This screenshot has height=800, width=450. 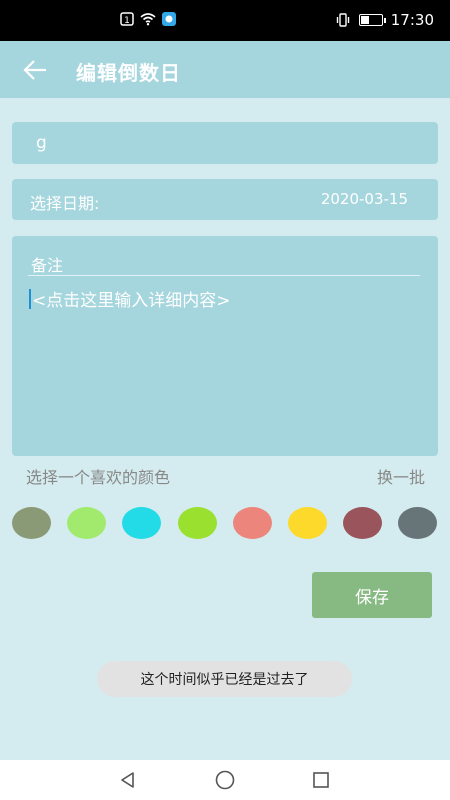 What do you see at coordinates (131, 301) in the screenshot?
I see `note-placeholder: <点击这里输入详细内容>` at bounding box center [131, 301].